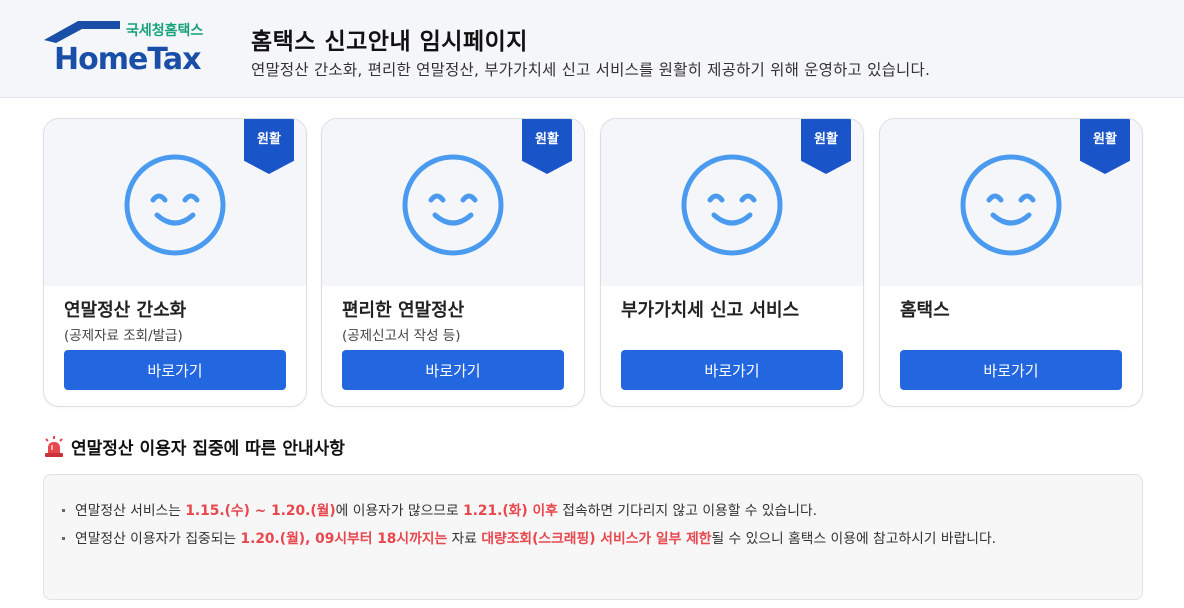 The height and width of the screenshot is (608, 1184). What do you see at coordinates (164, 30) in the screenshot?
I see `logo-small-text: 국세청홈택스` at bounding box center [164, 30].